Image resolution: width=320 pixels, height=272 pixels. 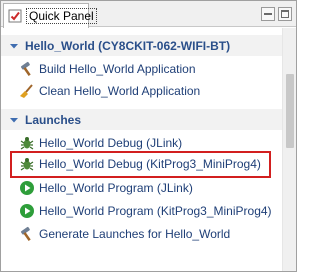 What do you see at coordinates (268, 14) in the screenshot?
I see `minimize-button` at bounding box center [268, 14].